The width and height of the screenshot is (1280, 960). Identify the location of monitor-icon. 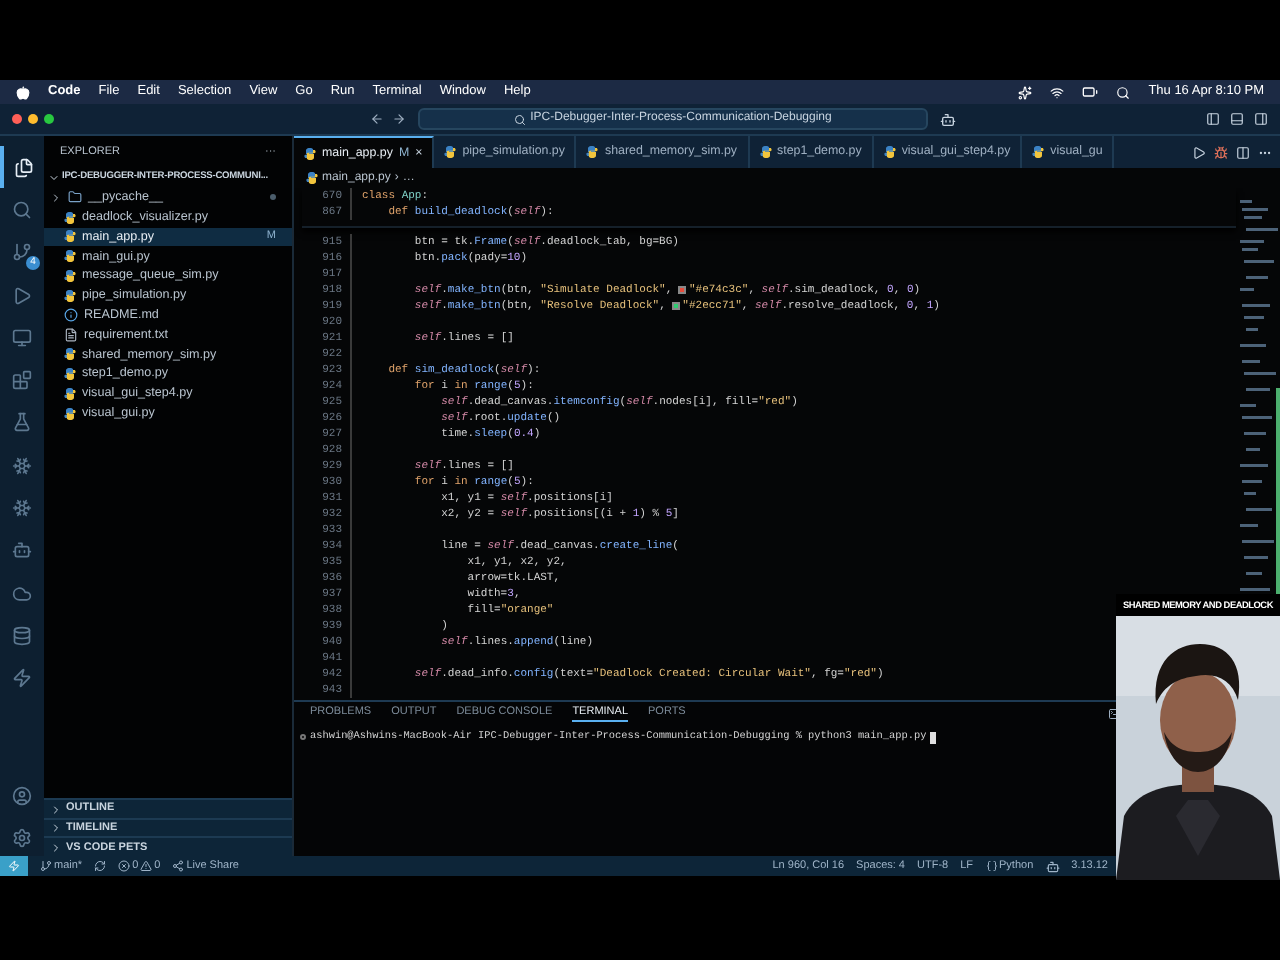
(22, 337).